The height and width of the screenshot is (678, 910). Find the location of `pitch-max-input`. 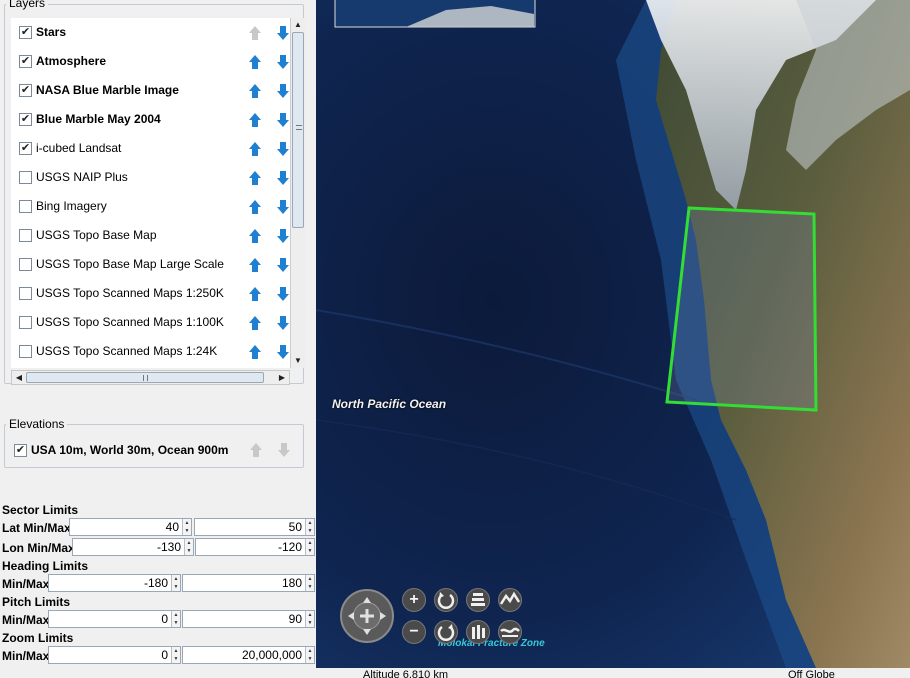

pitch-max-input is located at coordinates (244, 619).